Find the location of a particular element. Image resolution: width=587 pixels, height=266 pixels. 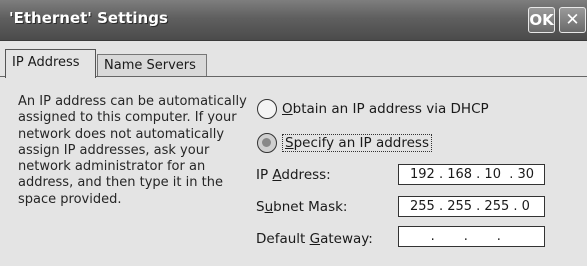

default-gateway-label: Default Gateway: is located at coordinates (314, 239).